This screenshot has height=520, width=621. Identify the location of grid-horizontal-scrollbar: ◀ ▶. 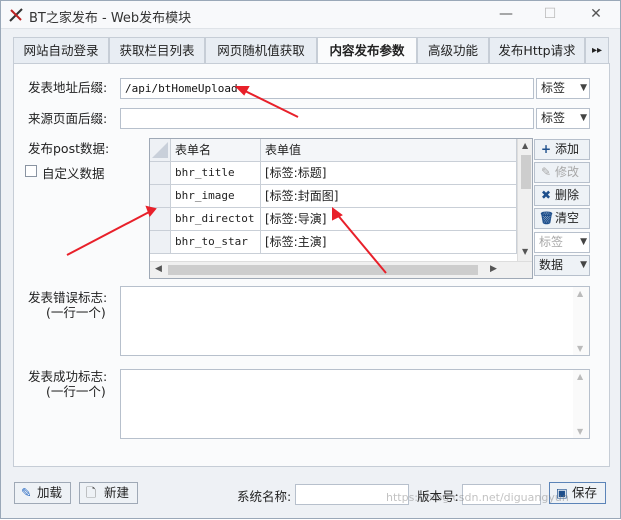
(341, 269).